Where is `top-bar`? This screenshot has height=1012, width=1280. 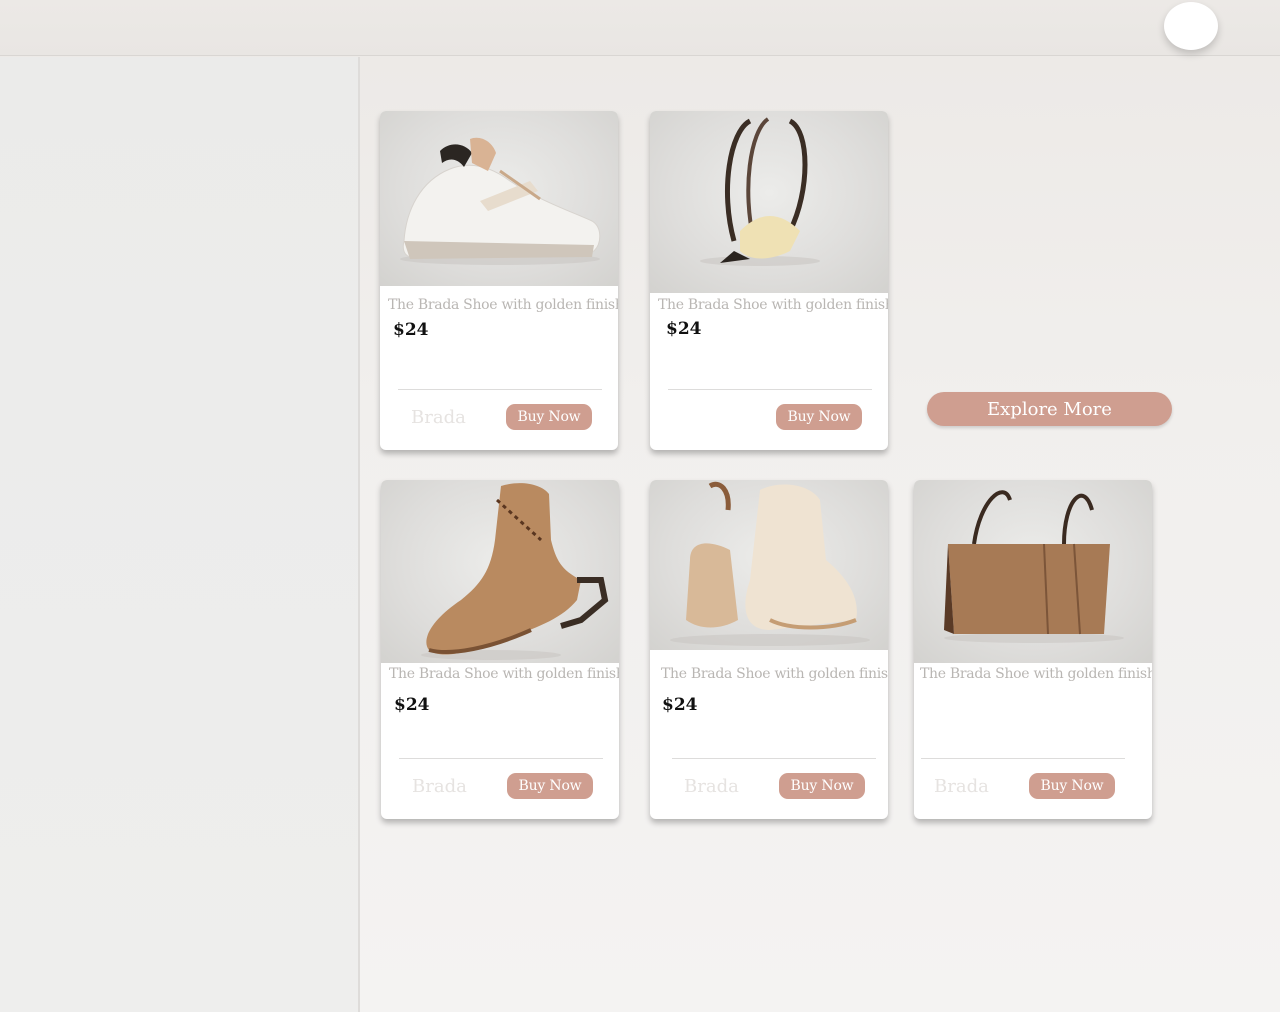 top-bar is located at coordinates (640, 28).